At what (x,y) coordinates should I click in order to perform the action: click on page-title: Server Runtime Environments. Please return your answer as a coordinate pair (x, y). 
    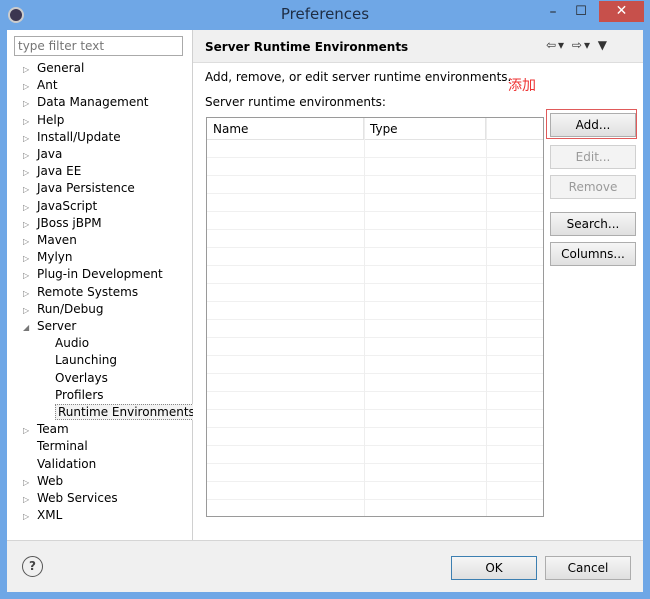
    Looking at the image, I should click on (307, 47).